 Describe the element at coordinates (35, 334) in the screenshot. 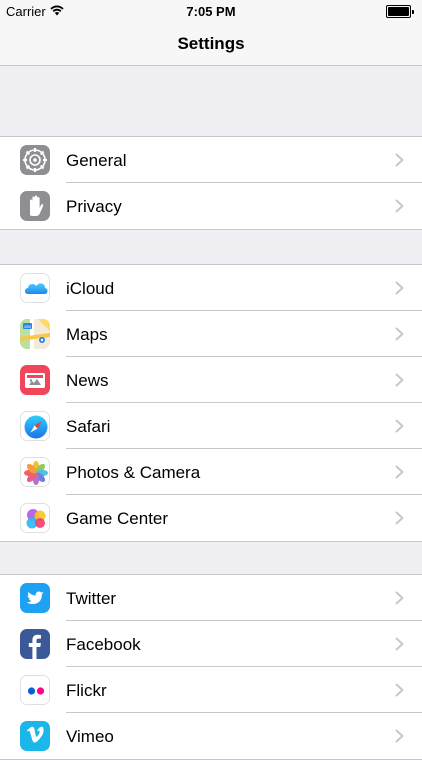

I see `map-icon: 280` at that location.